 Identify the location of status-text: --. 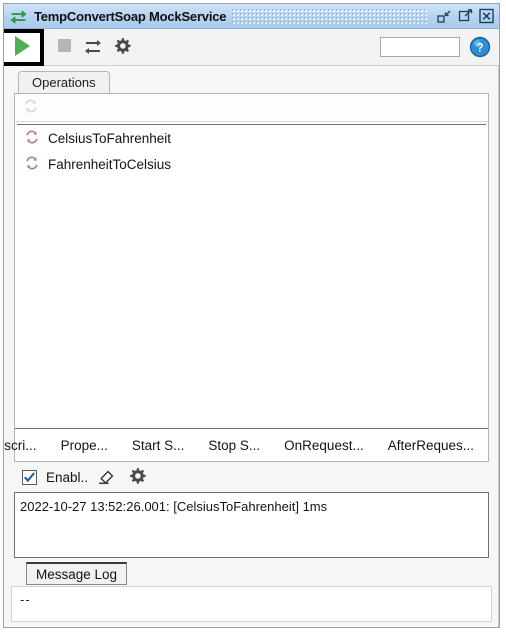
(25, 599).